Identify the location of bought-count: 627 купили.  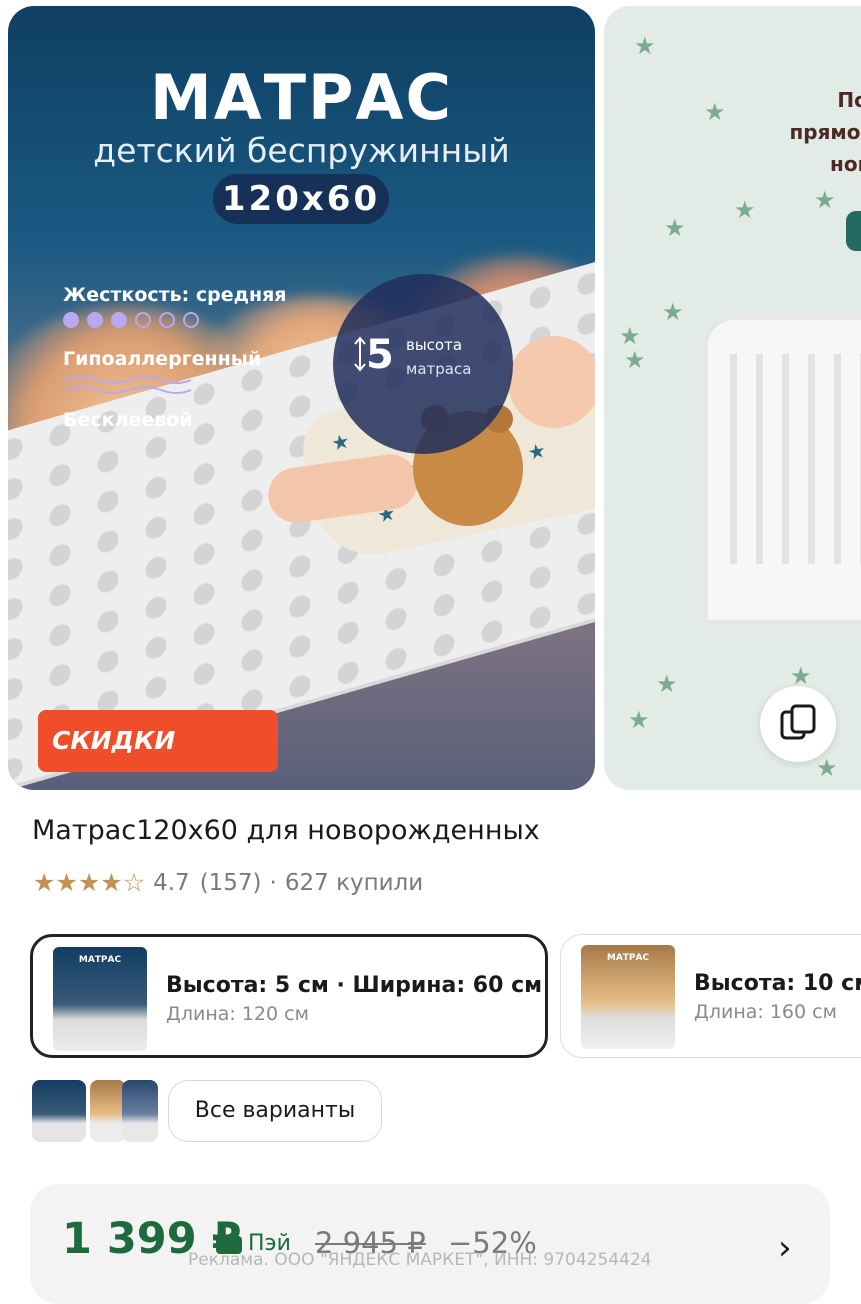
(354, 882).